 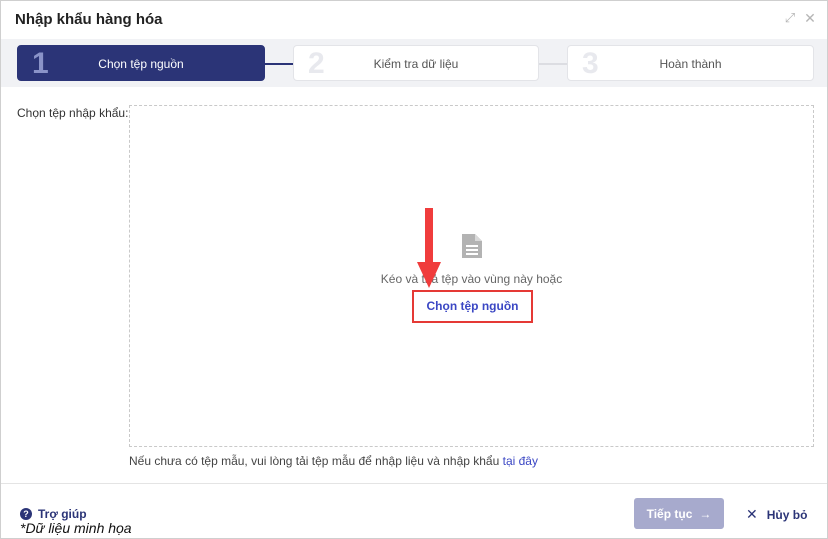 I want to click on step-label: Chọn tệp nguồn, so click(x=141, y=64).